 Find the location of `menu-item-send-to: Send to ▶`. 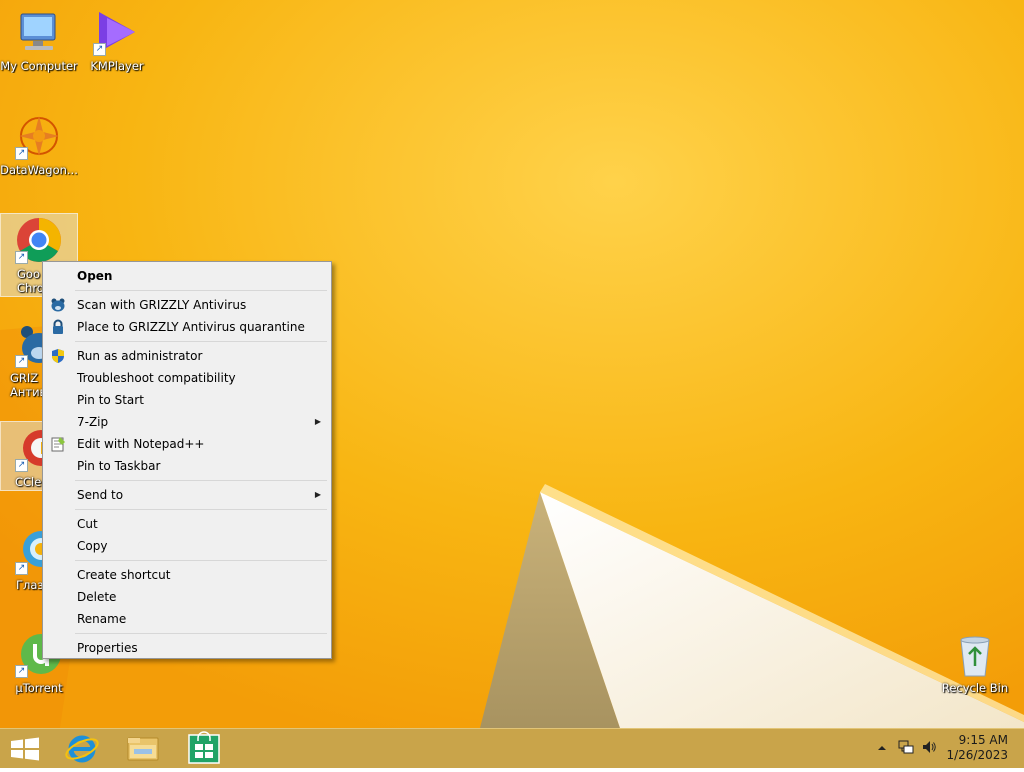

menu-item-send-to: Send to ▶ is located at coordinates (187, 495).